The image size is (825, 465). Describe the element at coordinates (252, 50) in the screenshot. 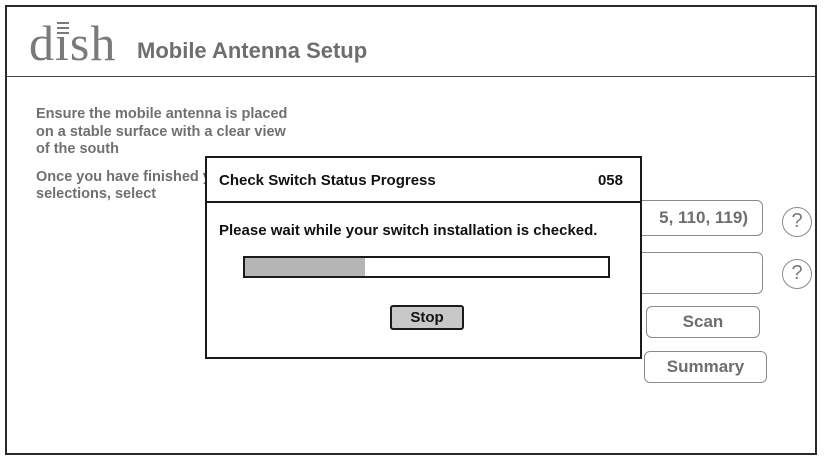

I see `page-title: Mobile Antenna Setup` at that location.